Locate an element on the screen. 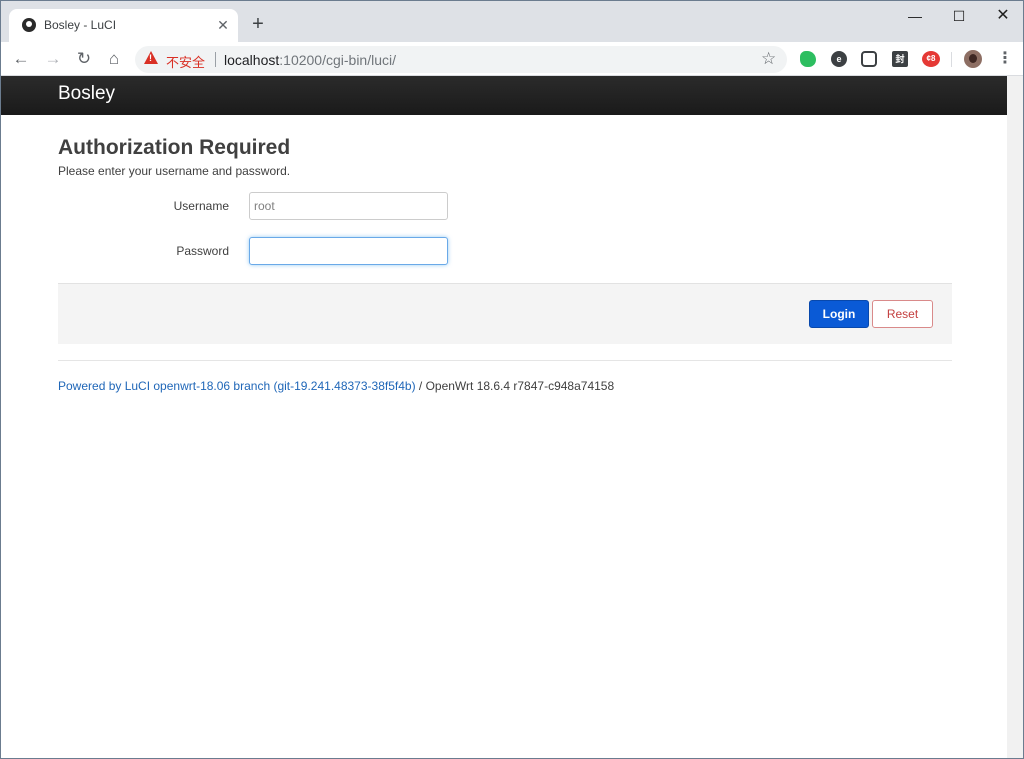 This screenshot has width=1024, height=759. password-row: Password is located at coordinates (505, 252).